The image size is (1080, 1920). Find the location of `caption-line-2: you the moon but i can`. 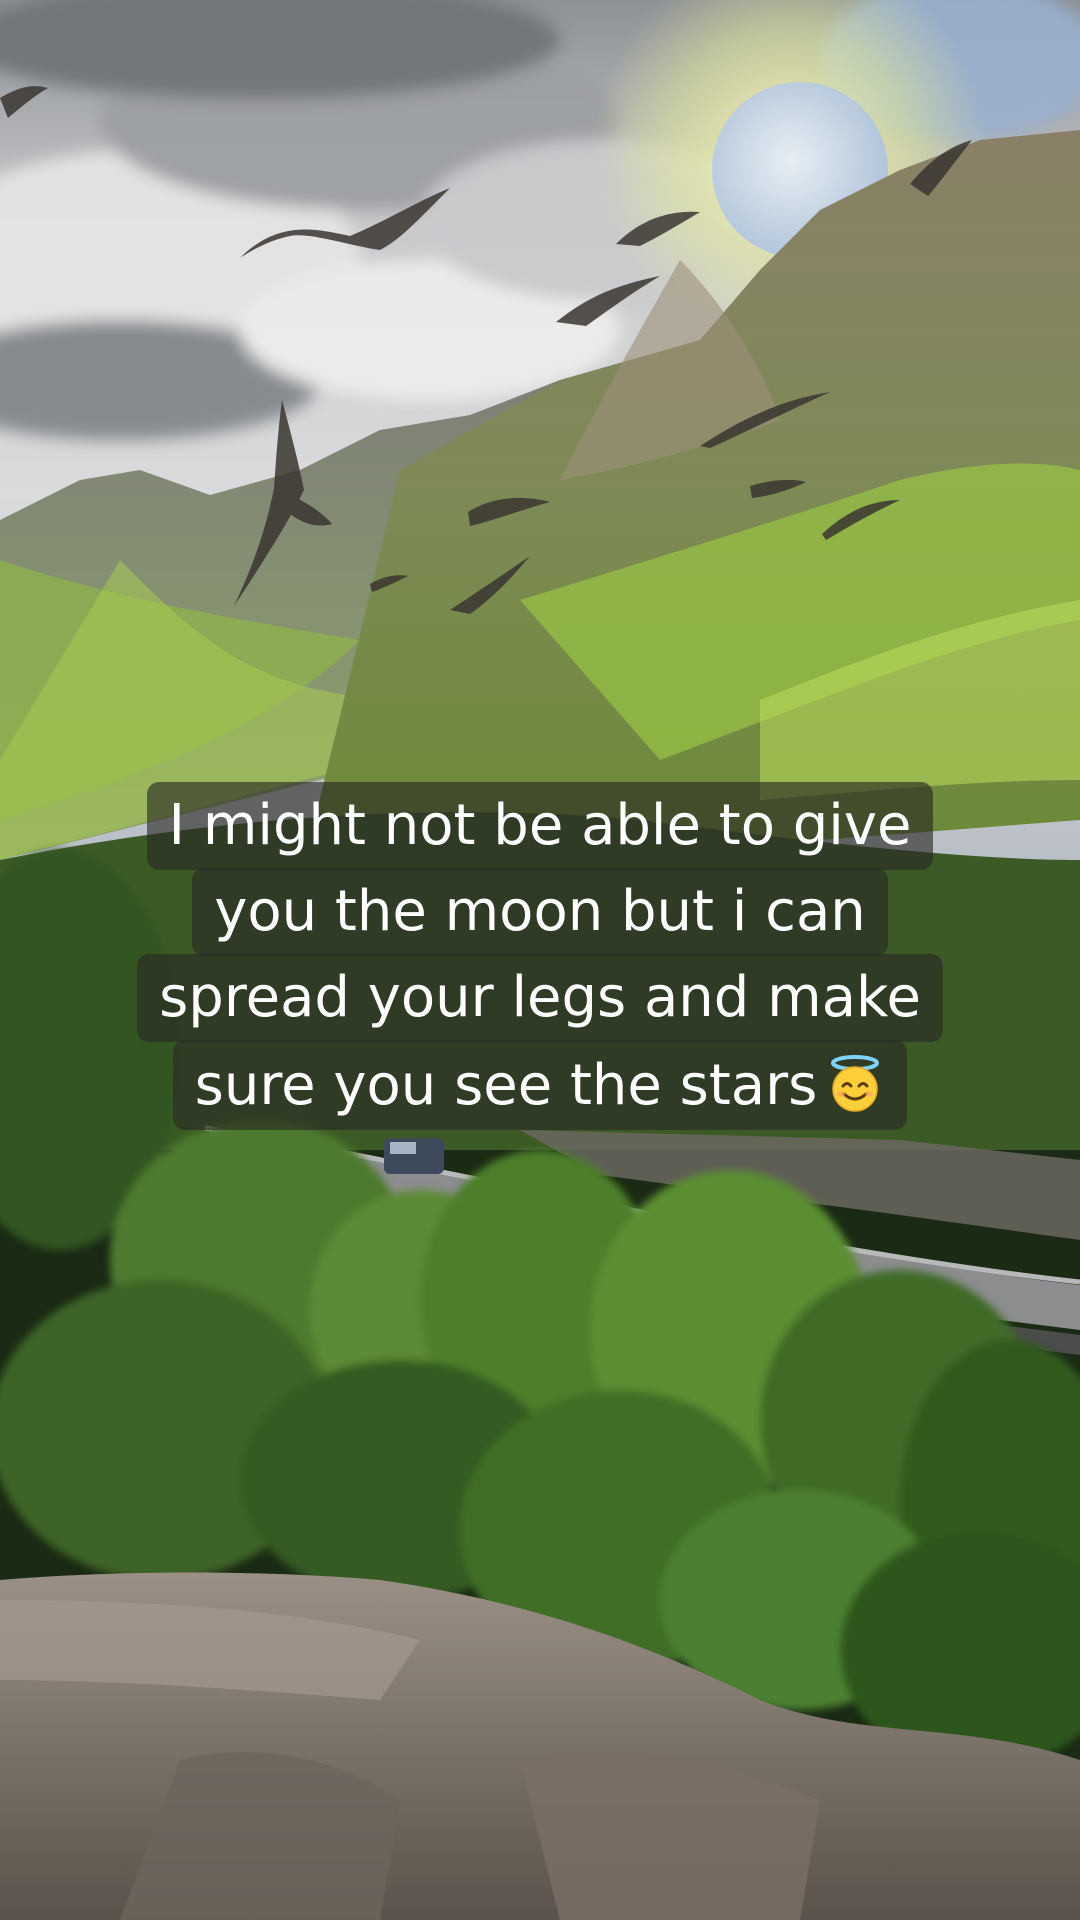

caption-line-2: you the moon but i can is located at coordinates (540, 912).